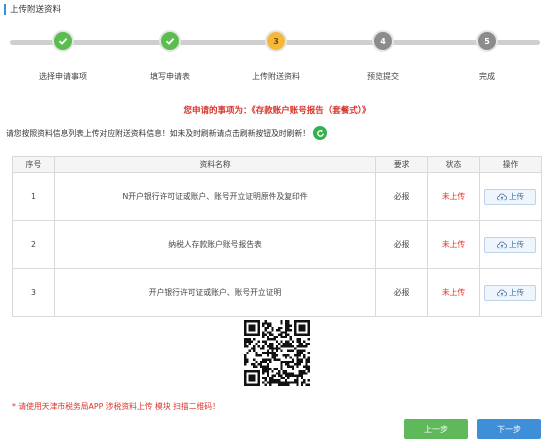  I want to click on header-name: 资料名称, so click(215, 164).